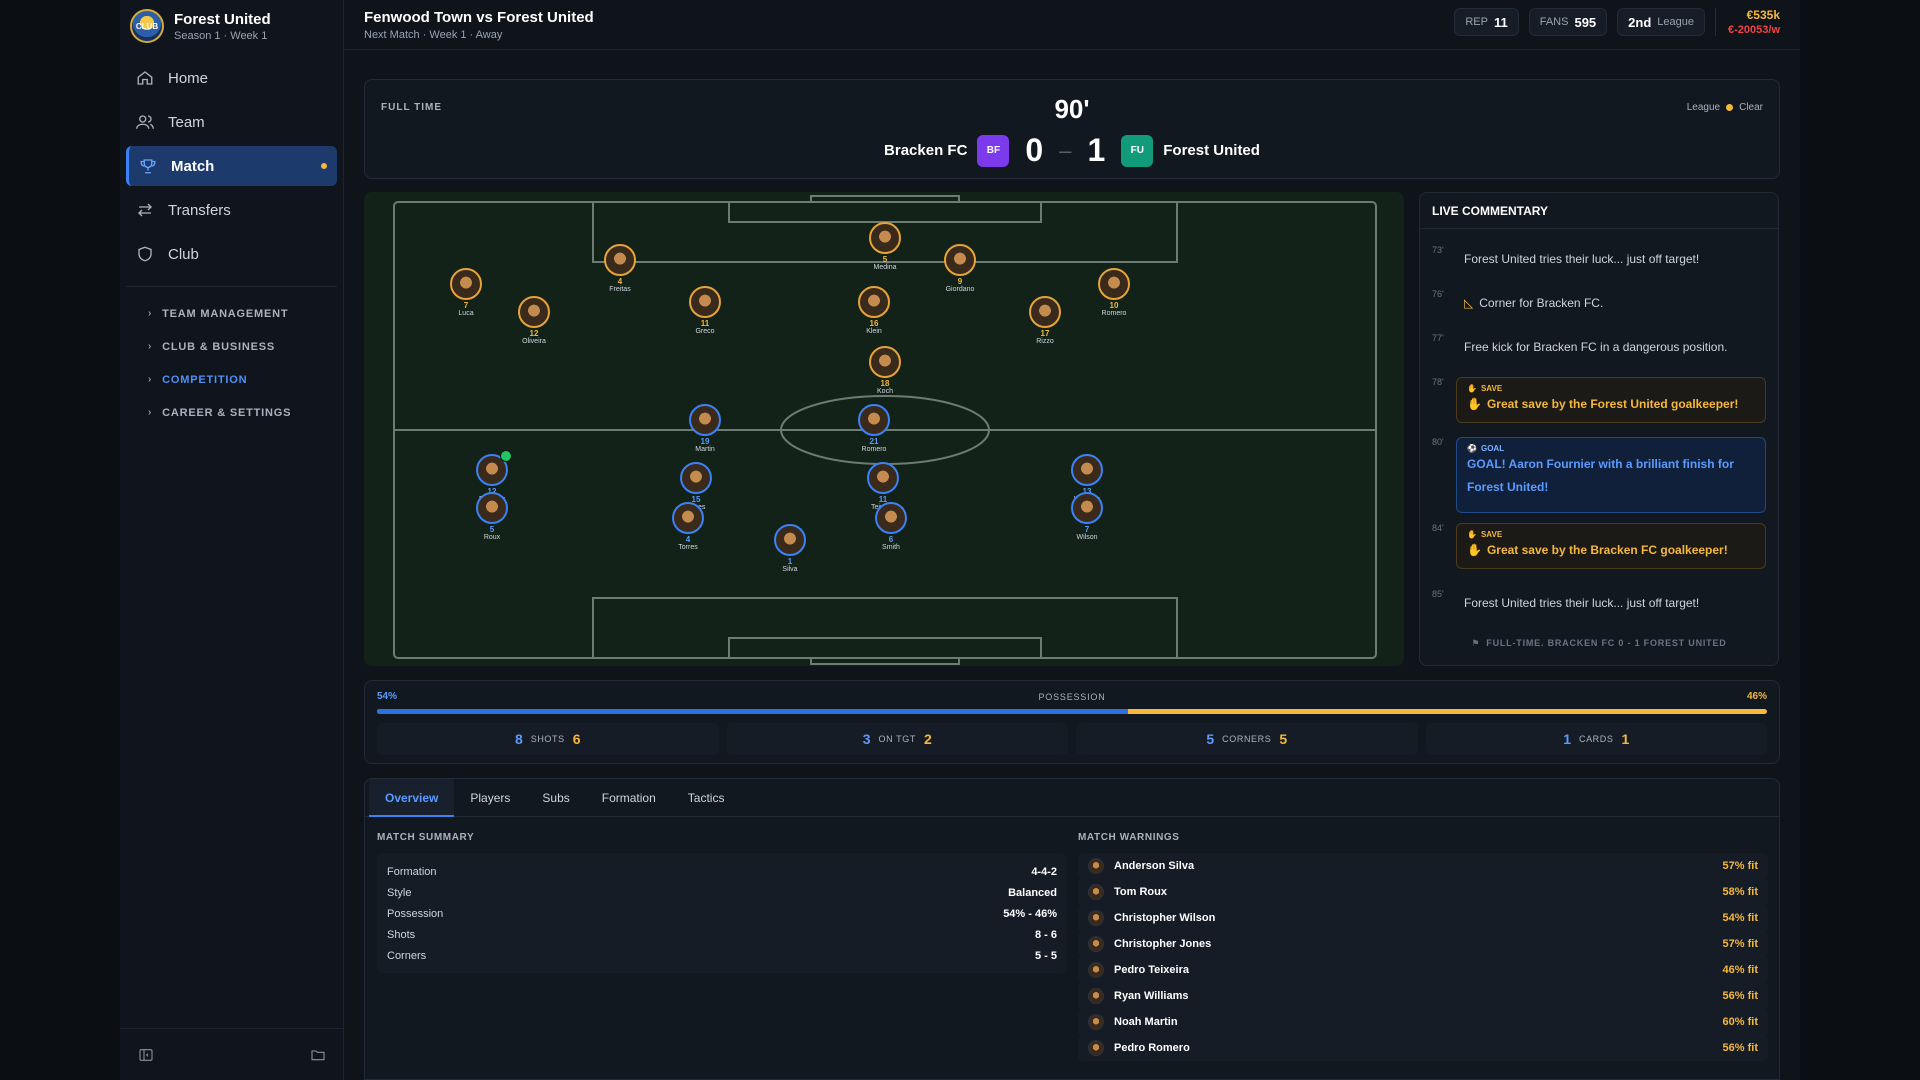 The image size is (1920, 1080). I want to click on club-season: Season 1 · Week 1, so click(221, 35).